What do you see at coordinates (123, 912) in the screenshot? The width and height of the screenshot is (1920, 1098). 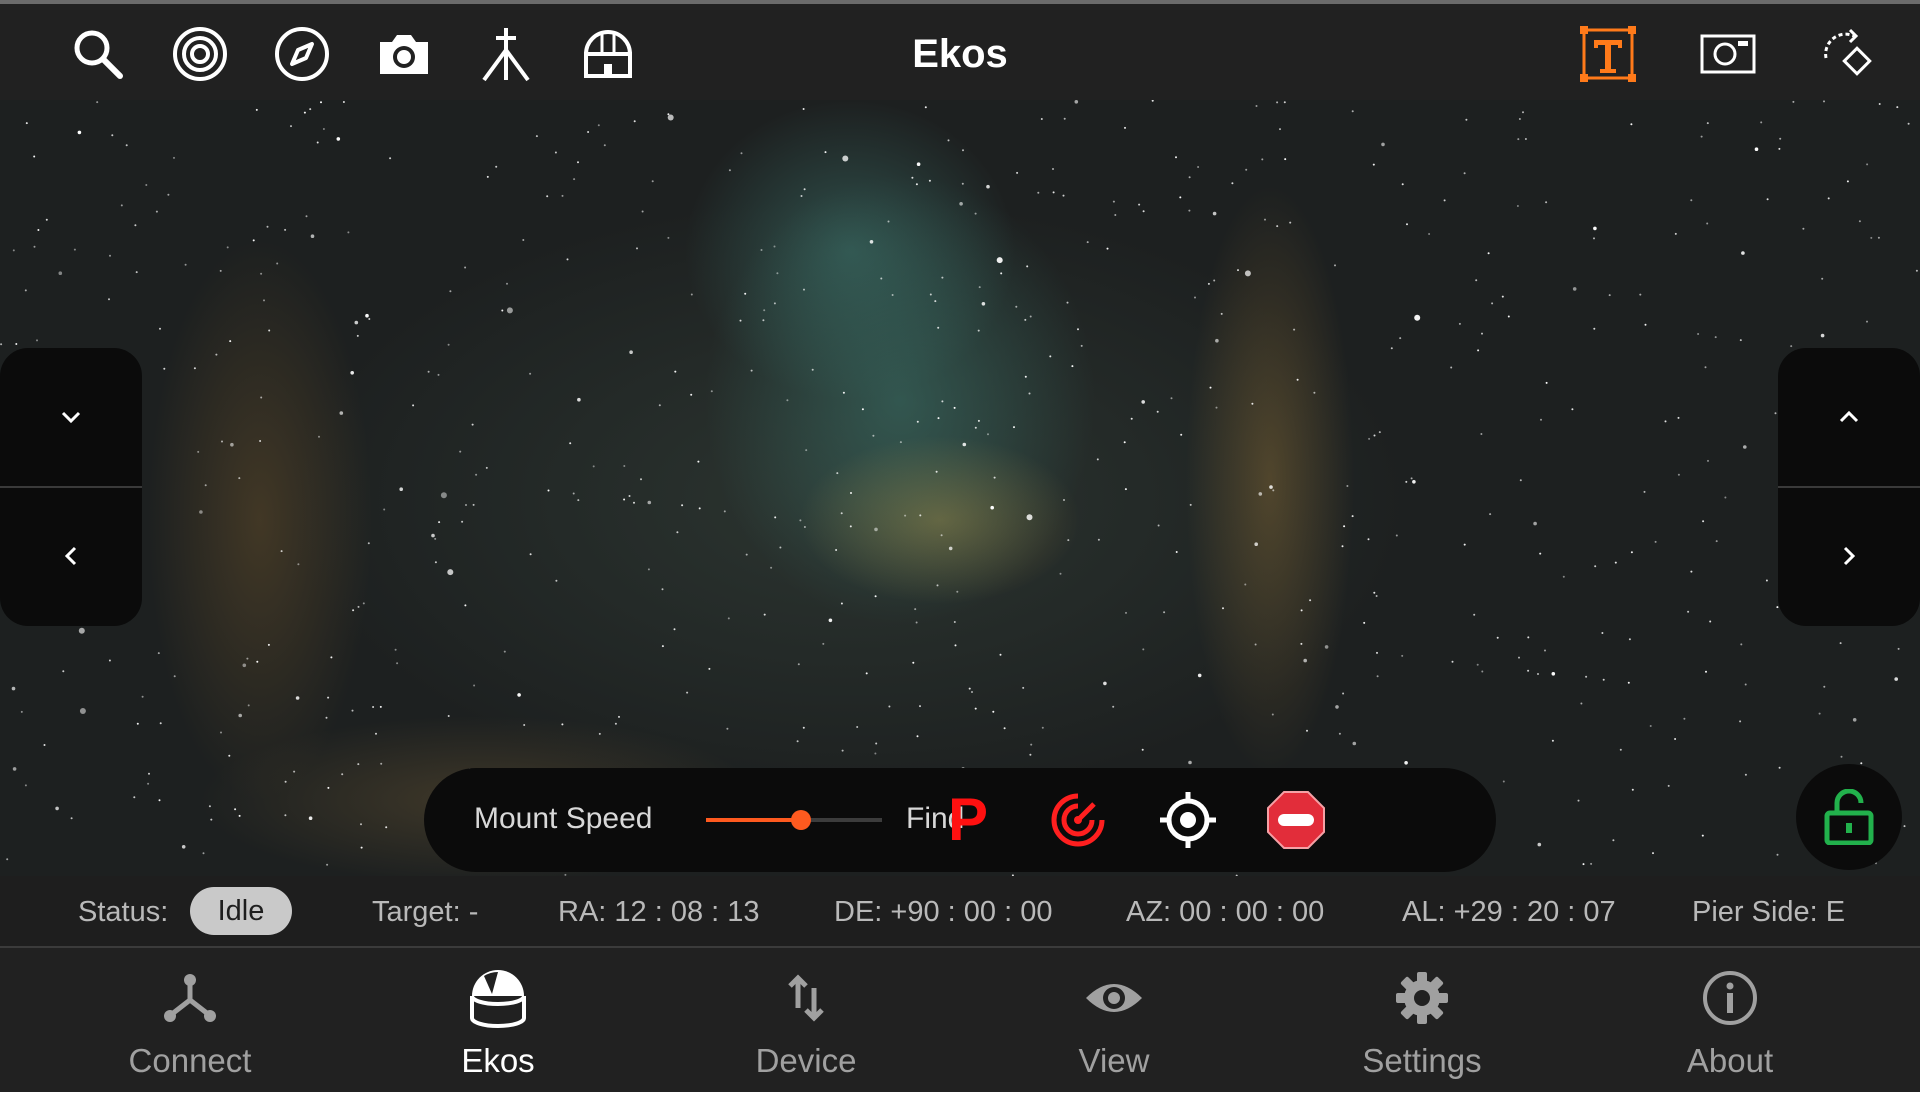 I see `status-label: Status:` at bounding box center [123, 912].